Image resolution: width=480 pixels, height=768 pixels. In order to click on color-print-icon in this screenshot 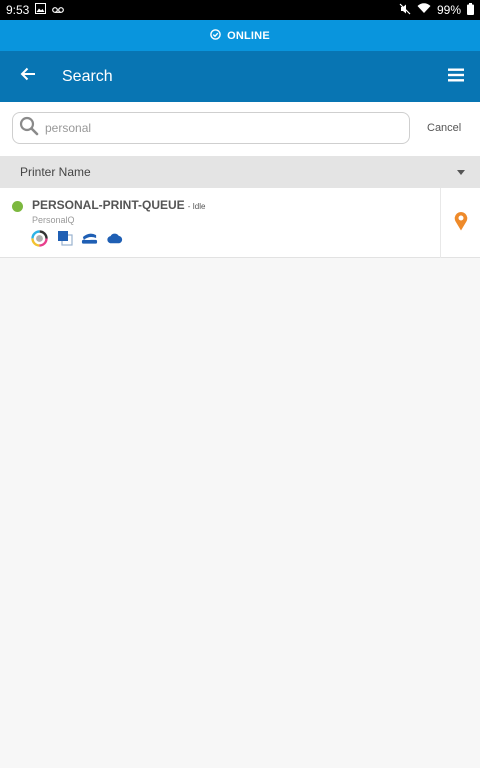, I will do `click(39, 238)`.